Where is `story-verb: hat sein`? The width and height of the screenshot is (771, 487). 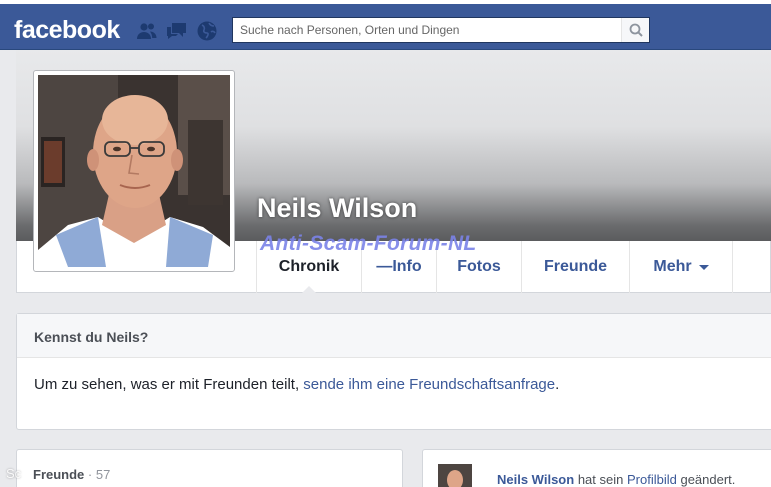
story-verb: hat sein is located at coordinates (600, 479).